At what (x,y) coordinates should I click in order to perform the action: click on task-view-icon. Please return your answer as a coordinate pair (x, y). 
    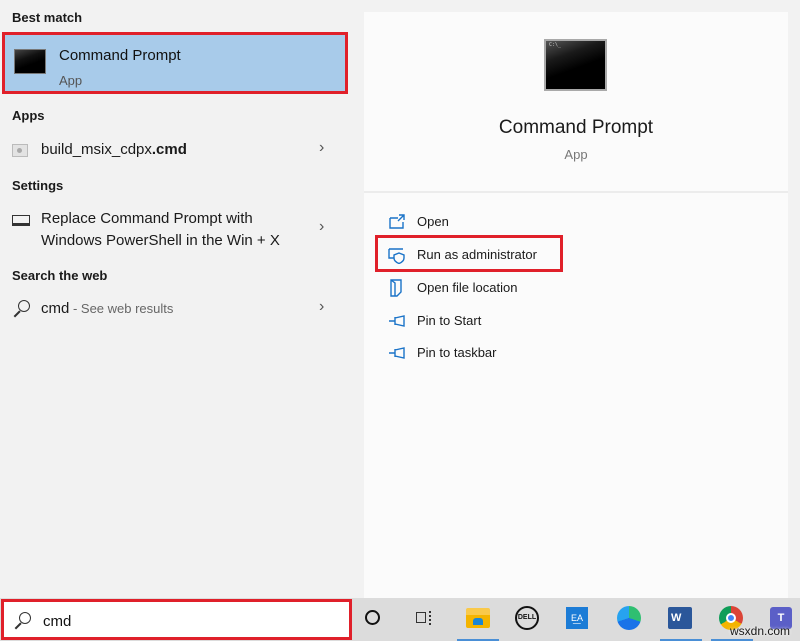
    Looking at the image, I should click on (425, 618).